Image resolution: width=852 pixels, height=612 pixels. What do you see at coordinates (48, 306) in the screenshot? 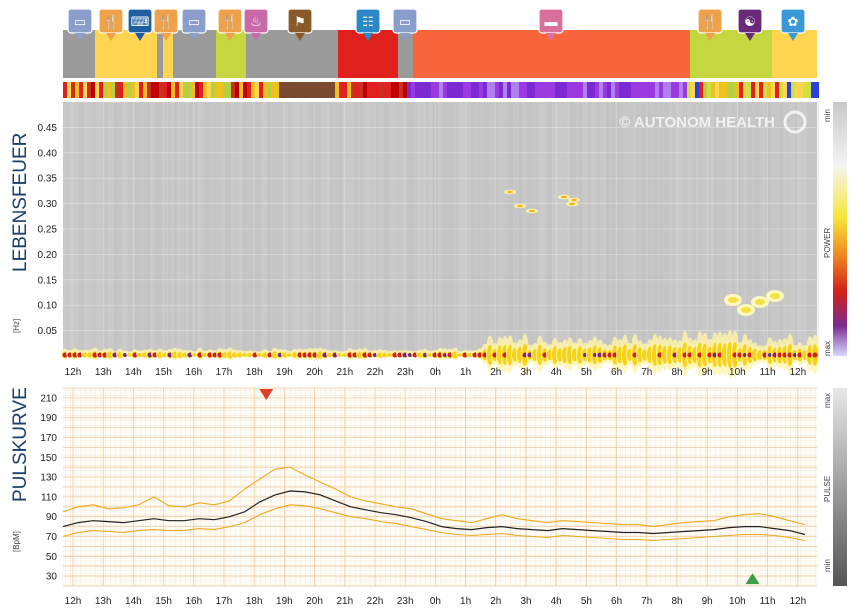
I see `hrv-y-tick: 0.10` at bounding box center [48, 306].